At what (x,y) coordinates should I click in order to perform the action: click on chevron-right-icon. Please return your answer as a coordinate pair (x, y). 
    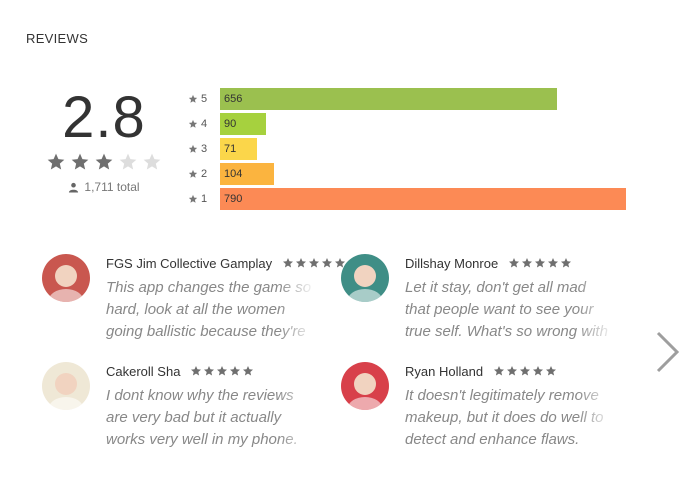
    Looking at the image, I should click on (668, 352).